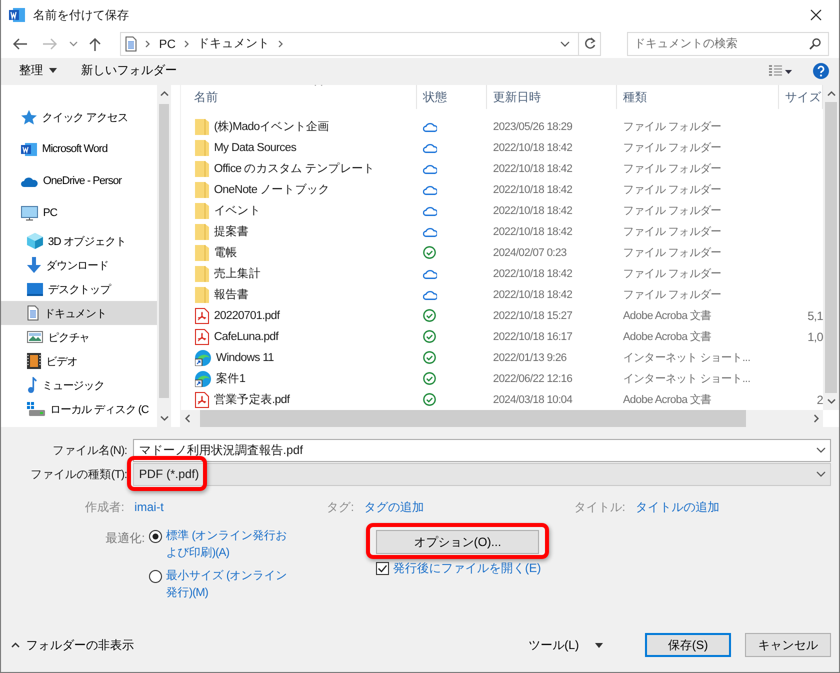 This screenshot has width=840, height=673. Describe the element at coordinates (231, 294) in the screenshot. I see `file-name: 報告書` at that location.